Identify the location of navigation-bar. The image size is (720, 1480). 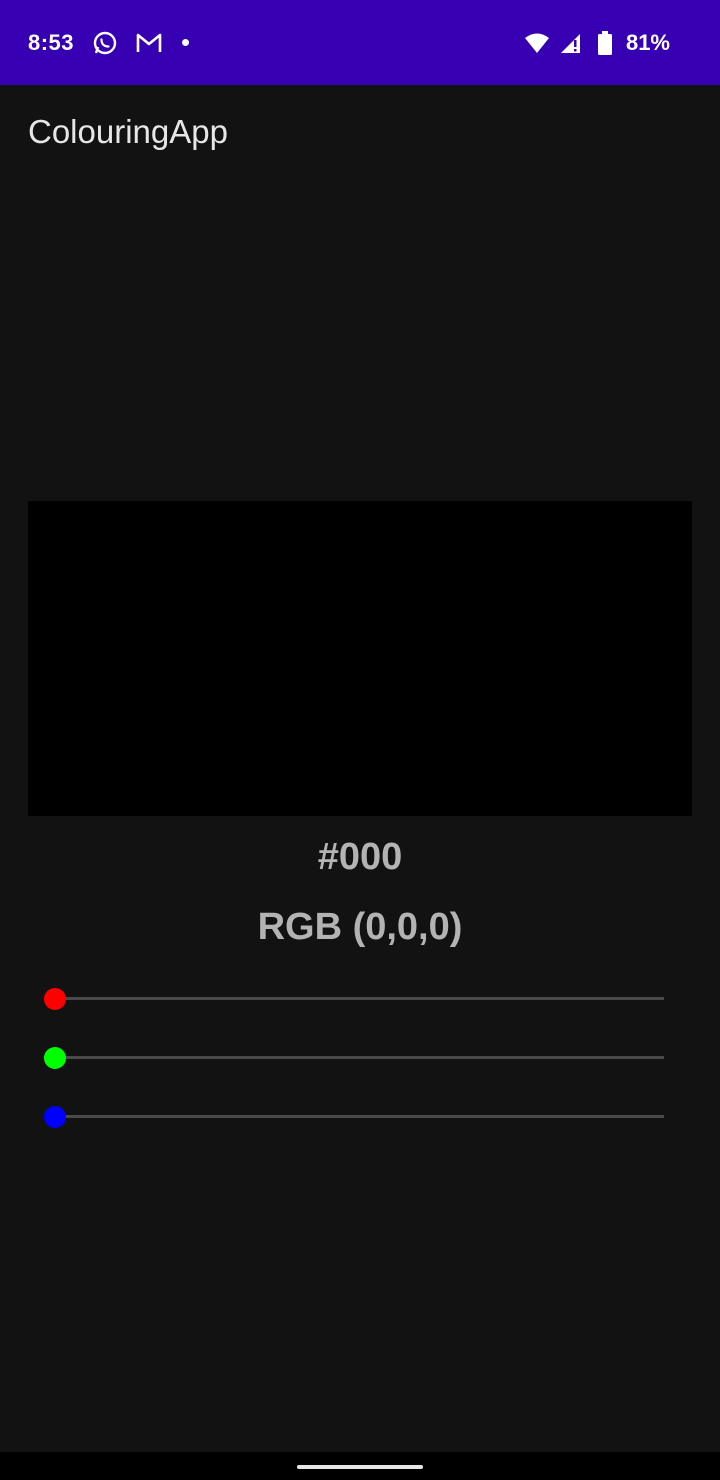
(360, 1466).